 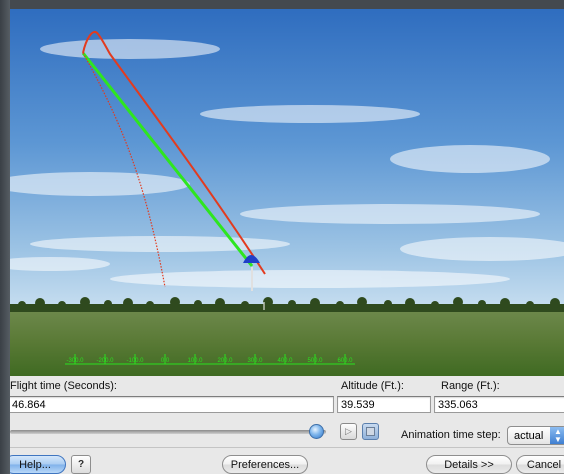 What do you see at coordinates (317, 431) in the screenshot?
I see `time-slider-thumb` at bounding box center [317, 431].